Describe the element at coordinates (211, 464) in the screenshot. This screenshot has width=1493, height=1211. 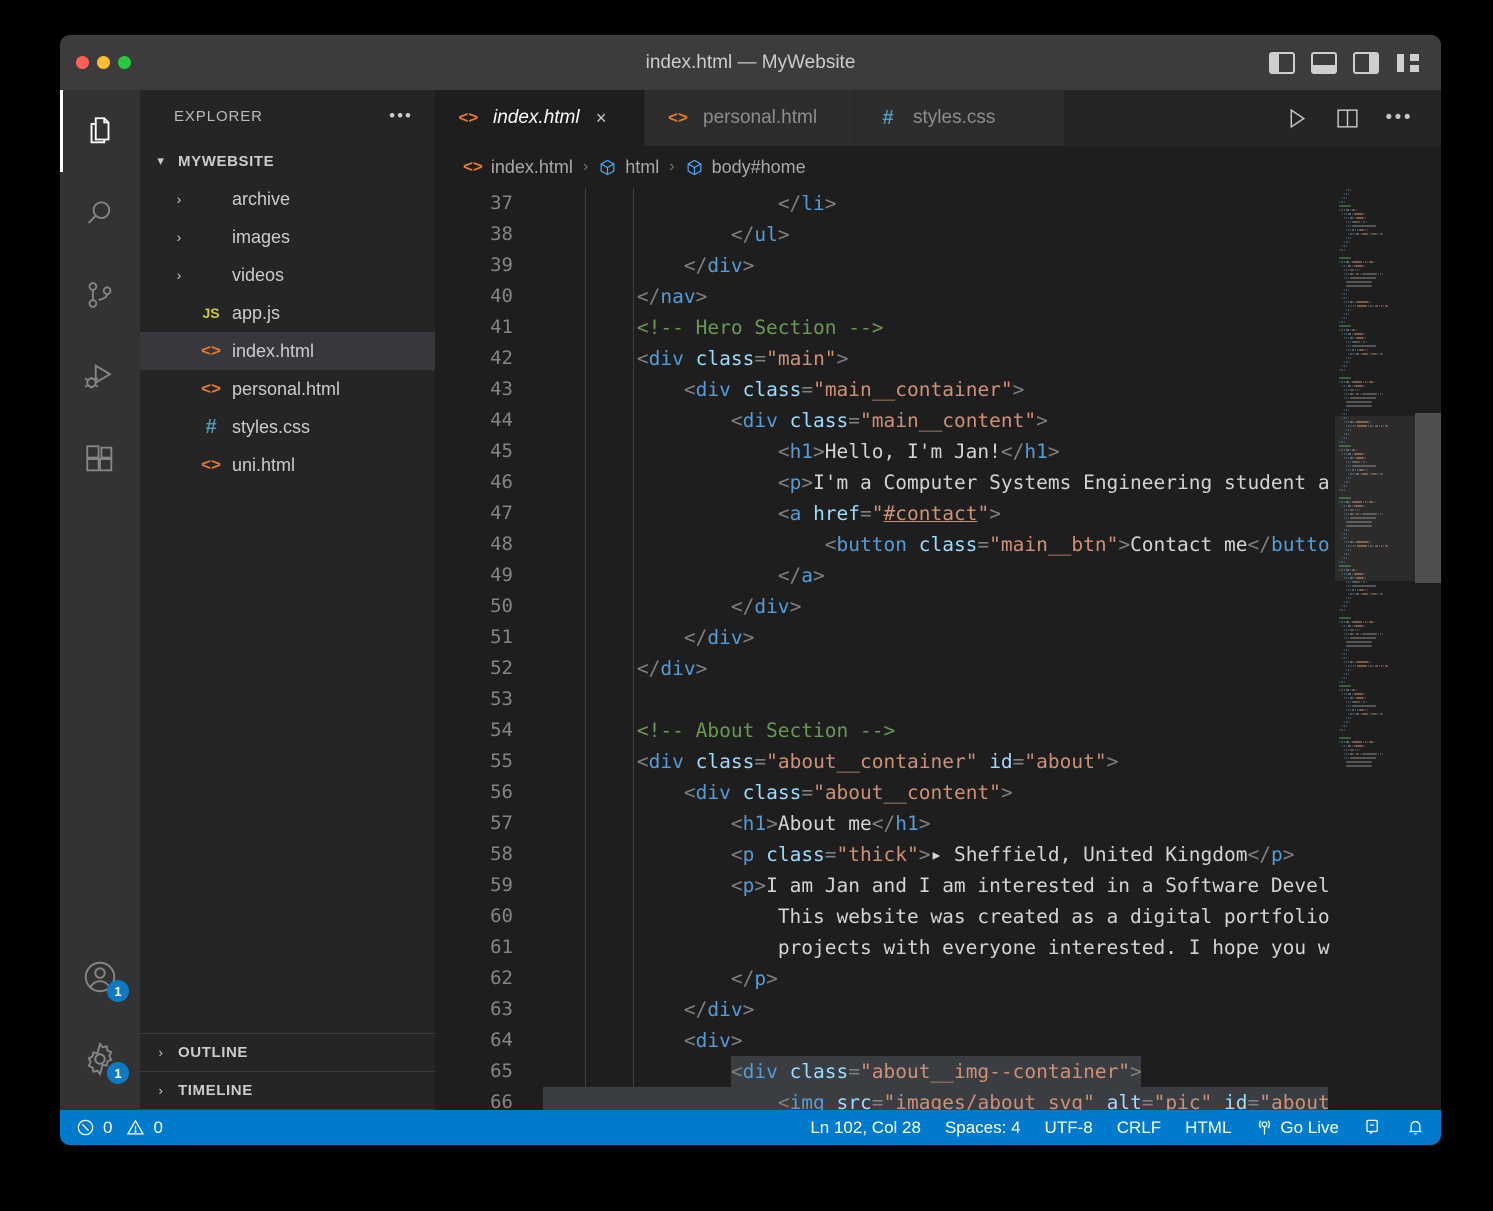
I see `html-icon: <>` at that location.